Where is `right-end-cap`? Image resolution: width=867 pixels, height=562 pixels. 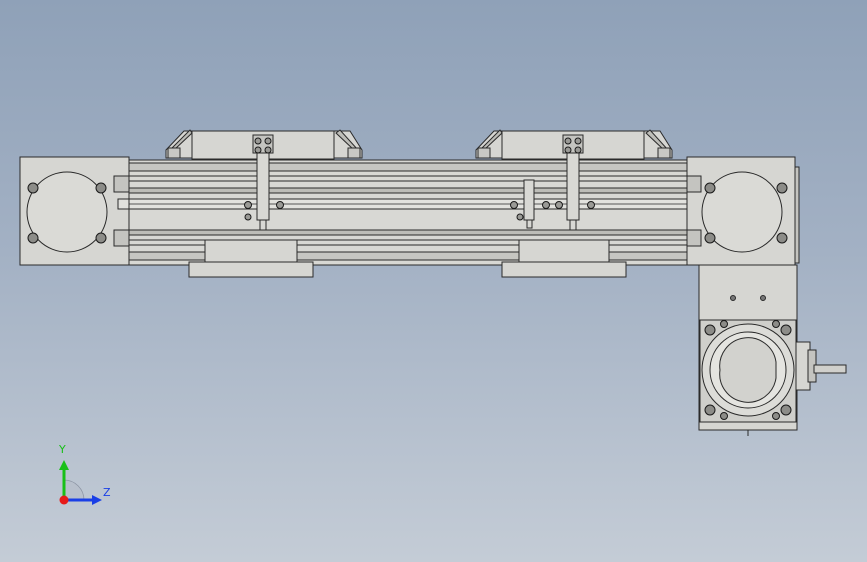
right-end-cap is located at coordinates (743, 211).